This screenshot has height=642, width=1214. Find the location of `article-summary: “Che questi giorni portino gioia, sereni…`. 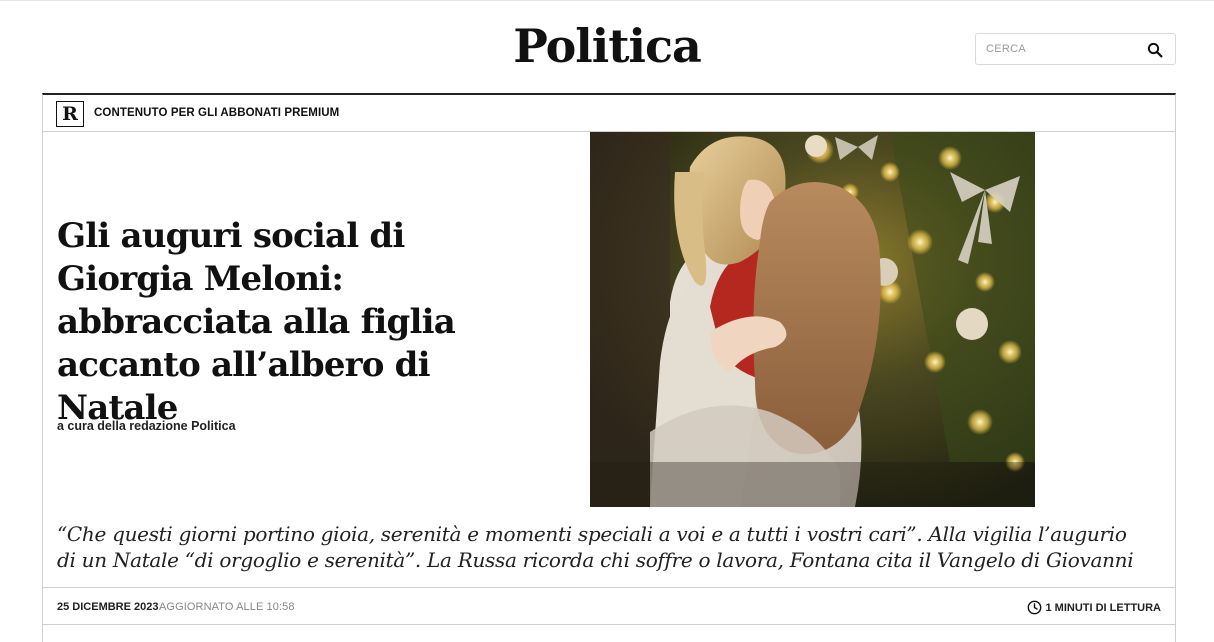

article-summary: “Che questi giorni portino gioia, sereni… is located at coordinates (595, 547).